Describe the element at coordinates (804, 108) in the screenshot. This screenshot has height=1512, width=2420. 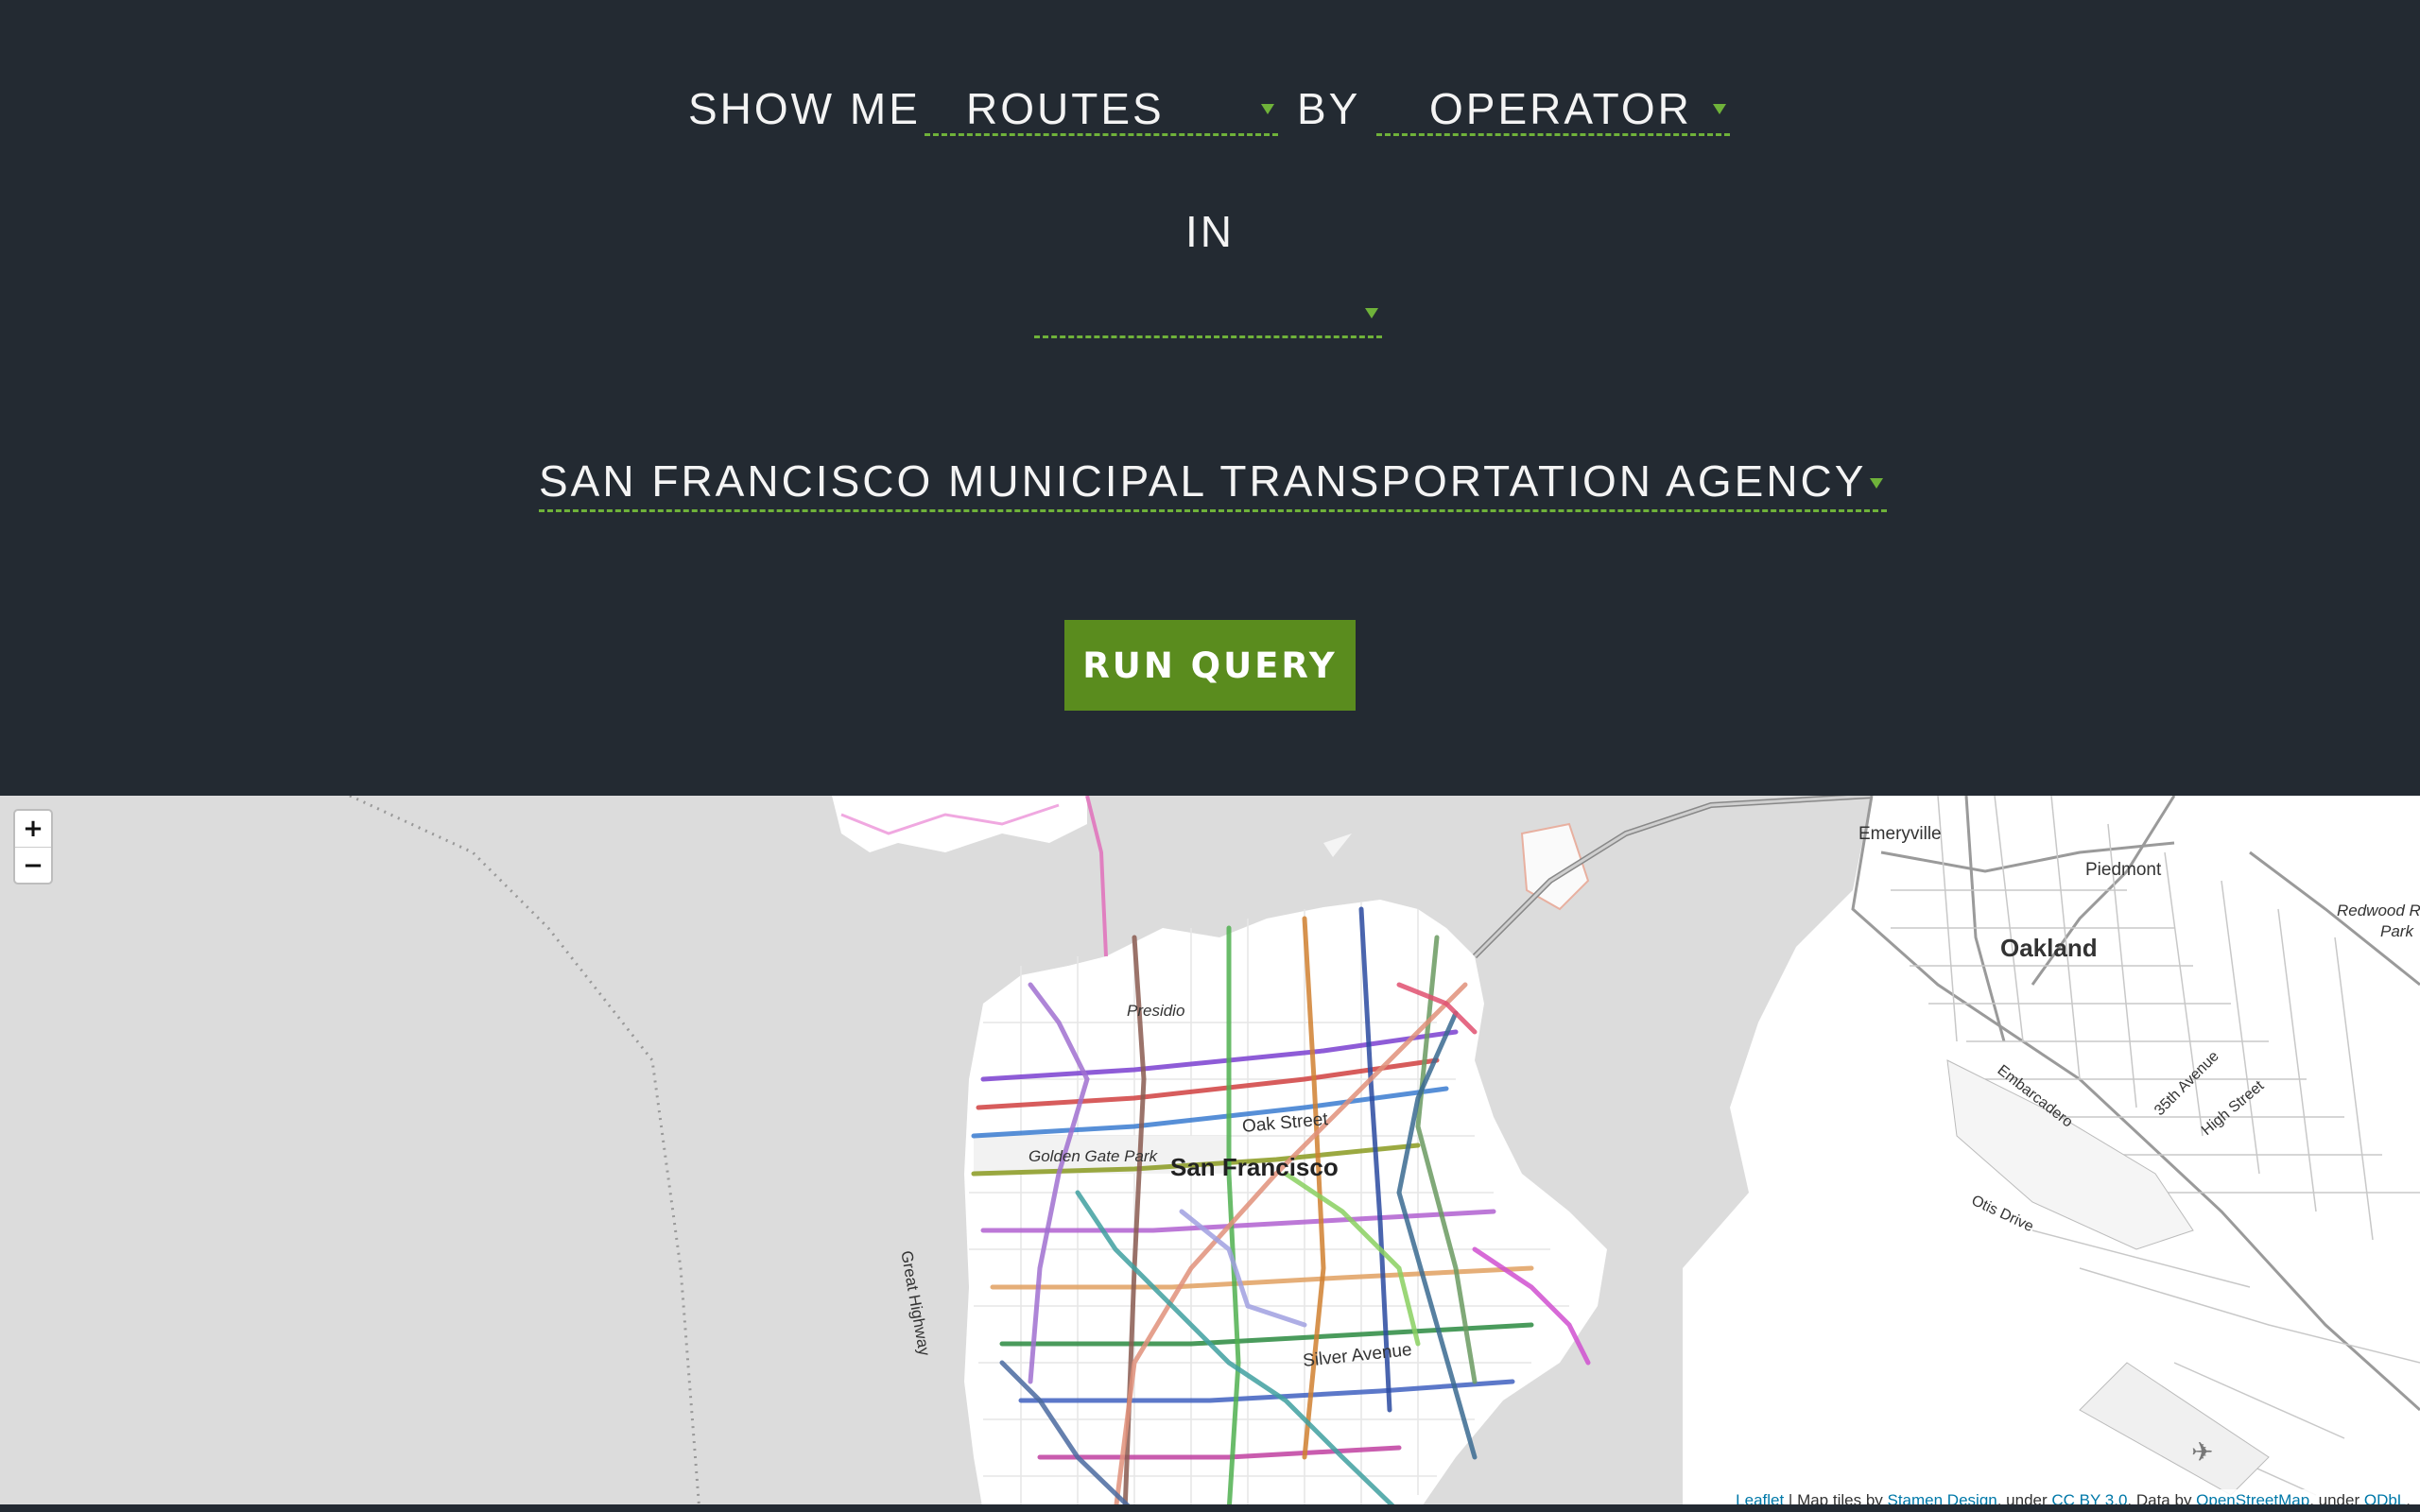
I see `show-me-label: SHOW ME` at that location.